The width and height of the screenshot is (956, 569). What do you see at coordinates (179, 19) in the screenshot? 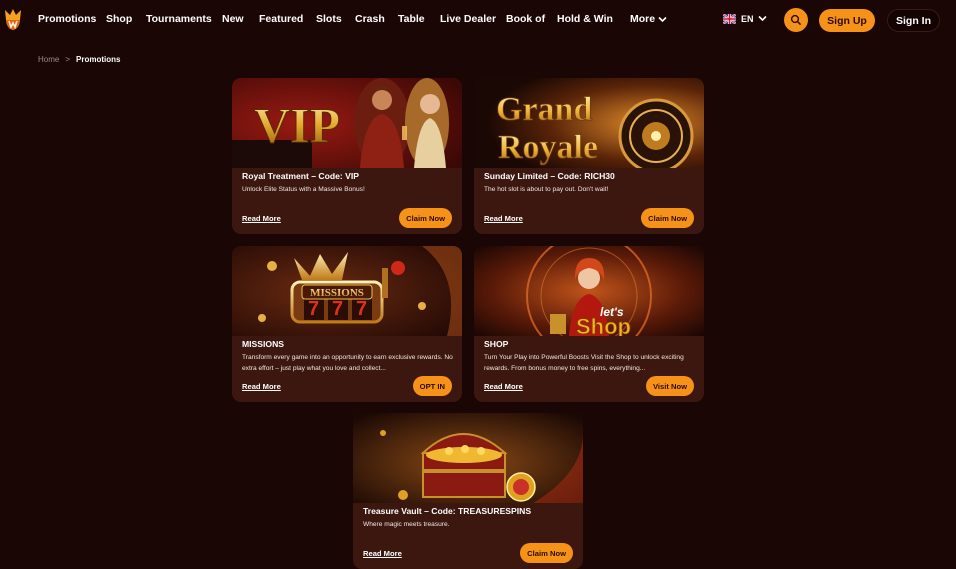
I see `nav-tournaments: Tournaments` at bounding box center [179, 19].